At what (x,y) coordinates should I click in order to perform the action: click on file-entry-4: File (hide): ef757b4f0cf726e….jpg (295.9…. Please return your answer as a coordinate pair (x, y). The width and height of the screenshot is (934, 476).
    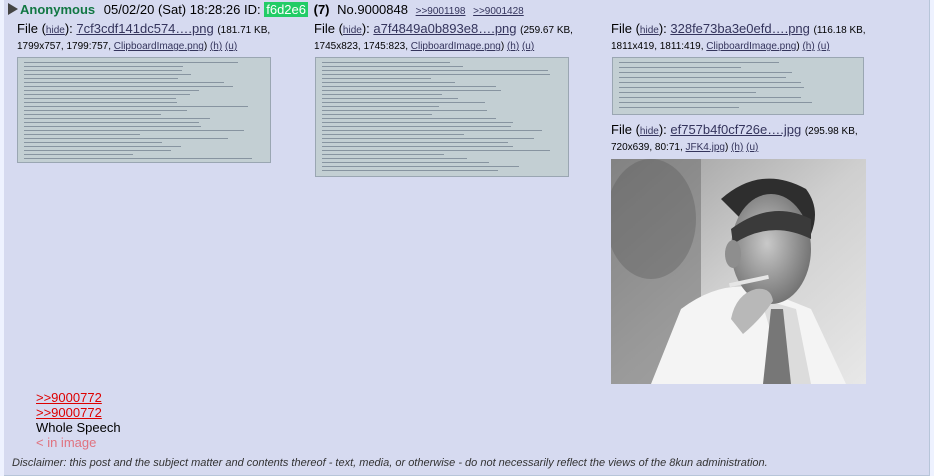
    Looking at the image, I should click on (734, 137).